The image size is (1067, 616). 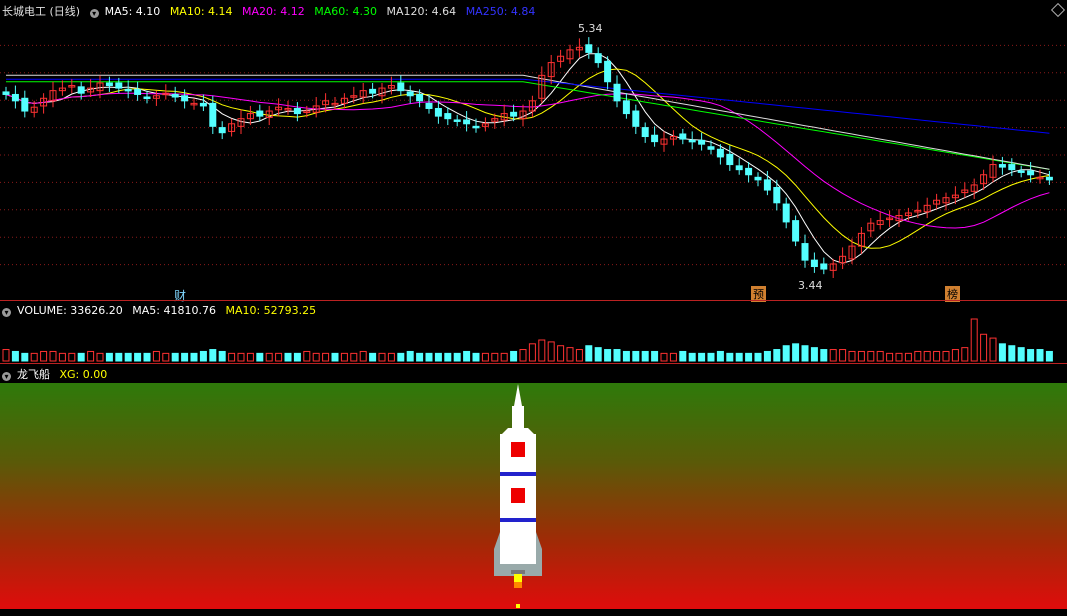 I want to click on ma250-line, so click(x=528, y=106).